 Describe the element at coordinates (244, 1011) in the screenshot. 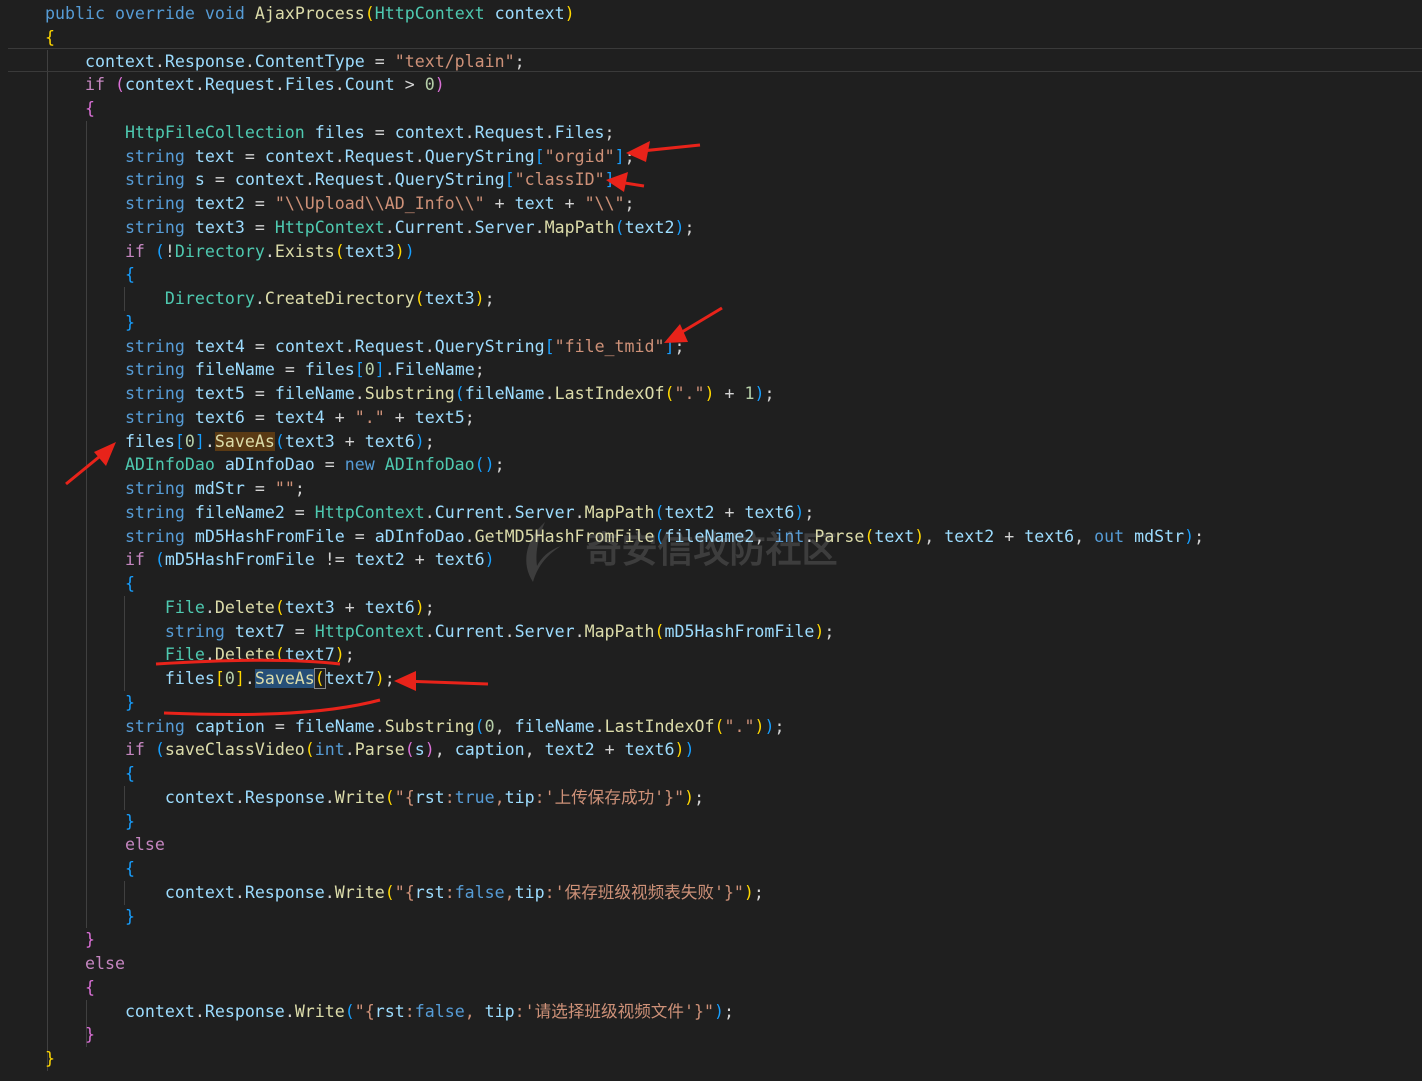

I see `code-token: Response` at that location.